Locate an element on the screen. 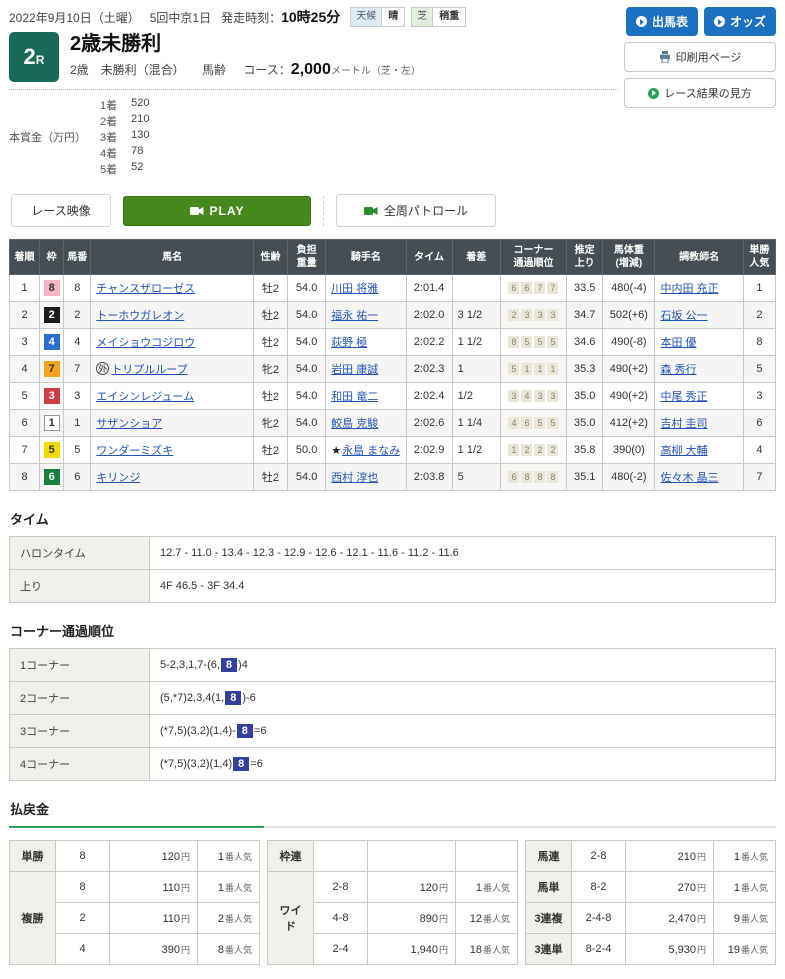 The image size is (785, 979). corner-pos: 1 is located at coordinates (540, 369).